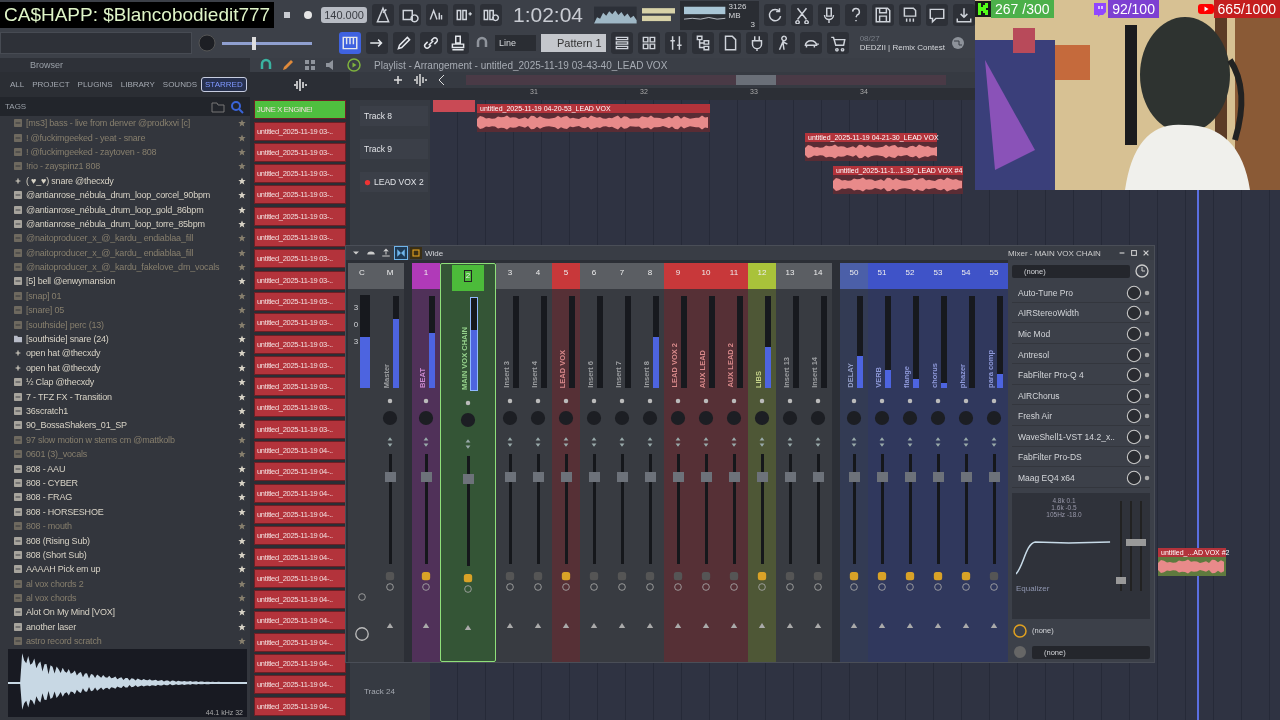 Image resolution: width=1280 pixels, height=720 pixels. Describe the element at coordinates (829, 15) in the screenshot. I see `microphone-icon` at that location.